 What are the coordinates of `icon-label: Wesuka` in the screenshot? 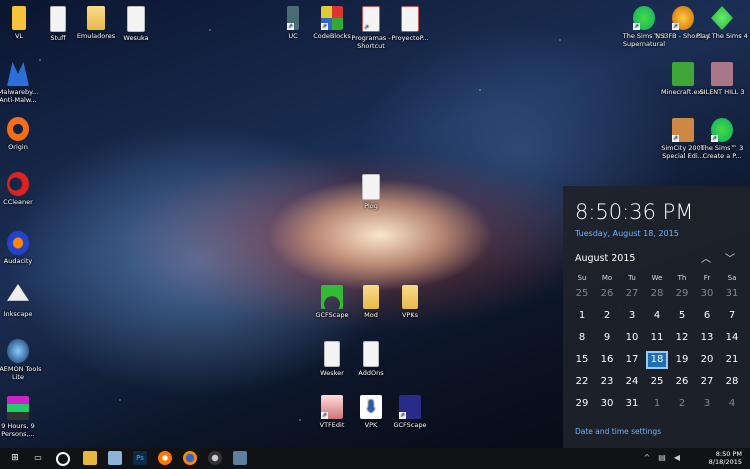 It's located at (136, 38).